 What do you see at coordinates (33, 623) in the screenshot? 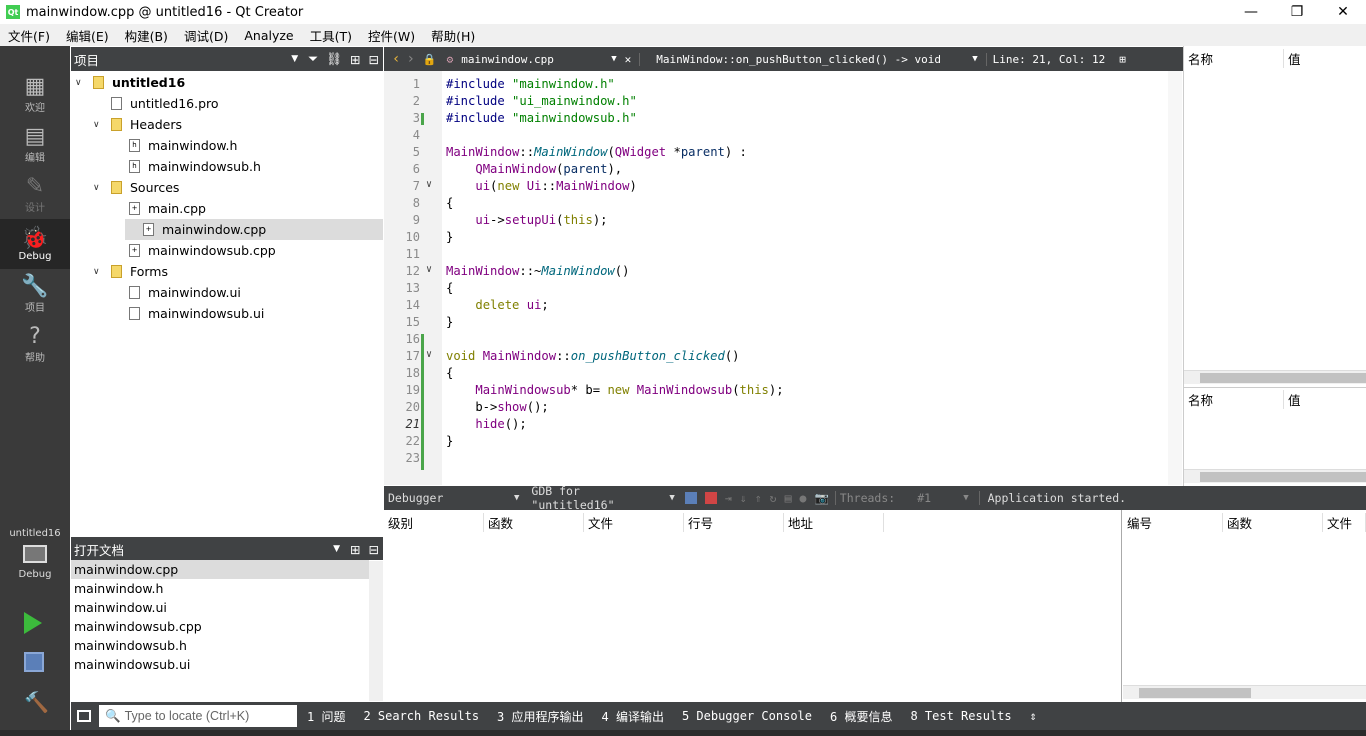
I see `run-button` at bounding box center [33, 623].